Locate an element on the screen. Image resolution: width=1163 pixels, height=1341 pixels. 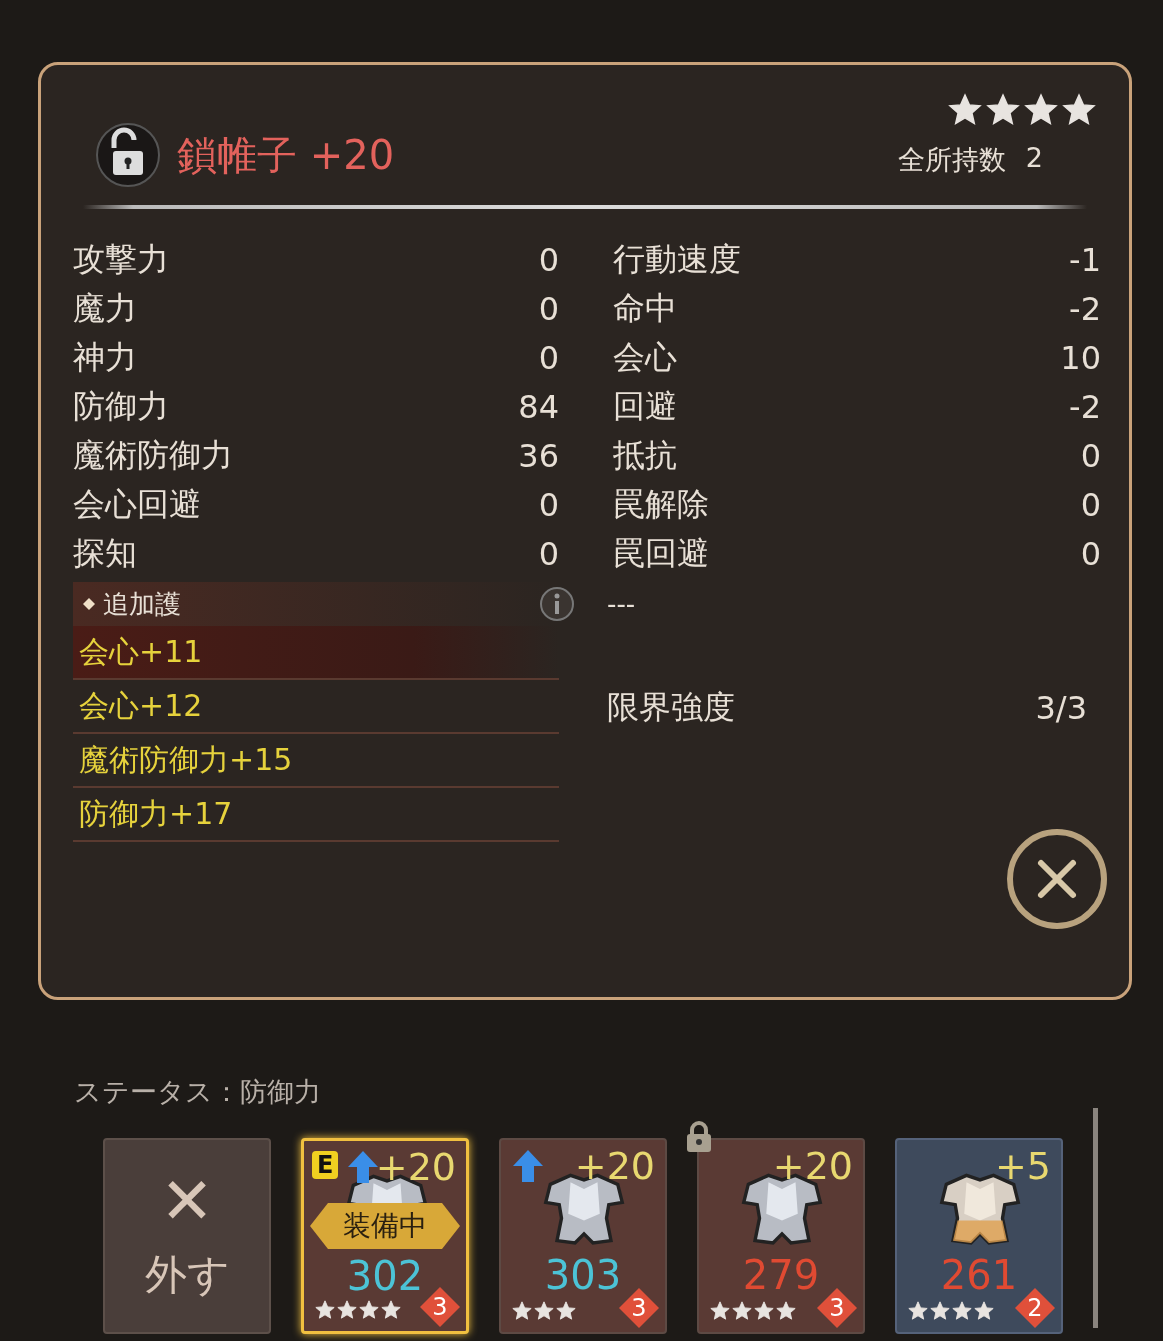
status-label: ステータス：防御力 is located at coordinates (198, 1092).